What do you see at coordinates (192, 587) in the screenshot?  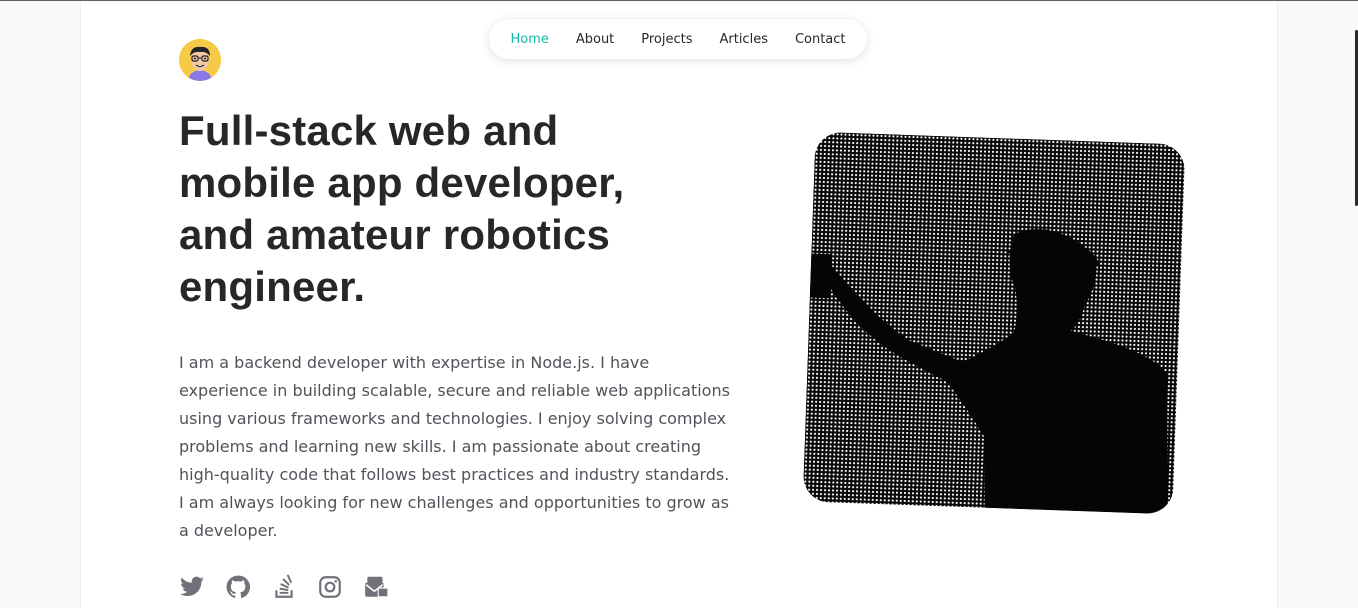 I see `twitter-icon` at bounding box center [192, 587].